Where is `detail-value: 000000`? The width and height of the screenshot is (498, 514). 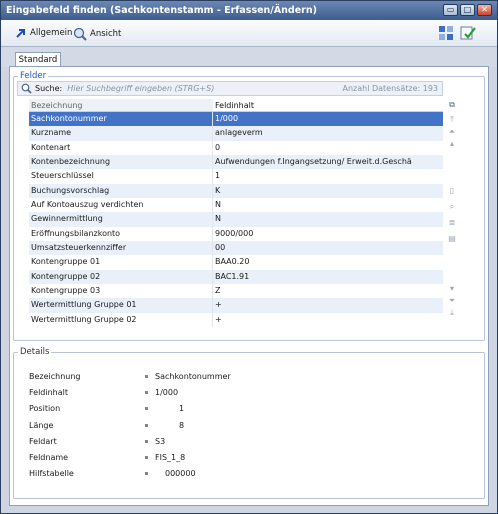
detail-value: 000000 is located at coordinates (180, 474).